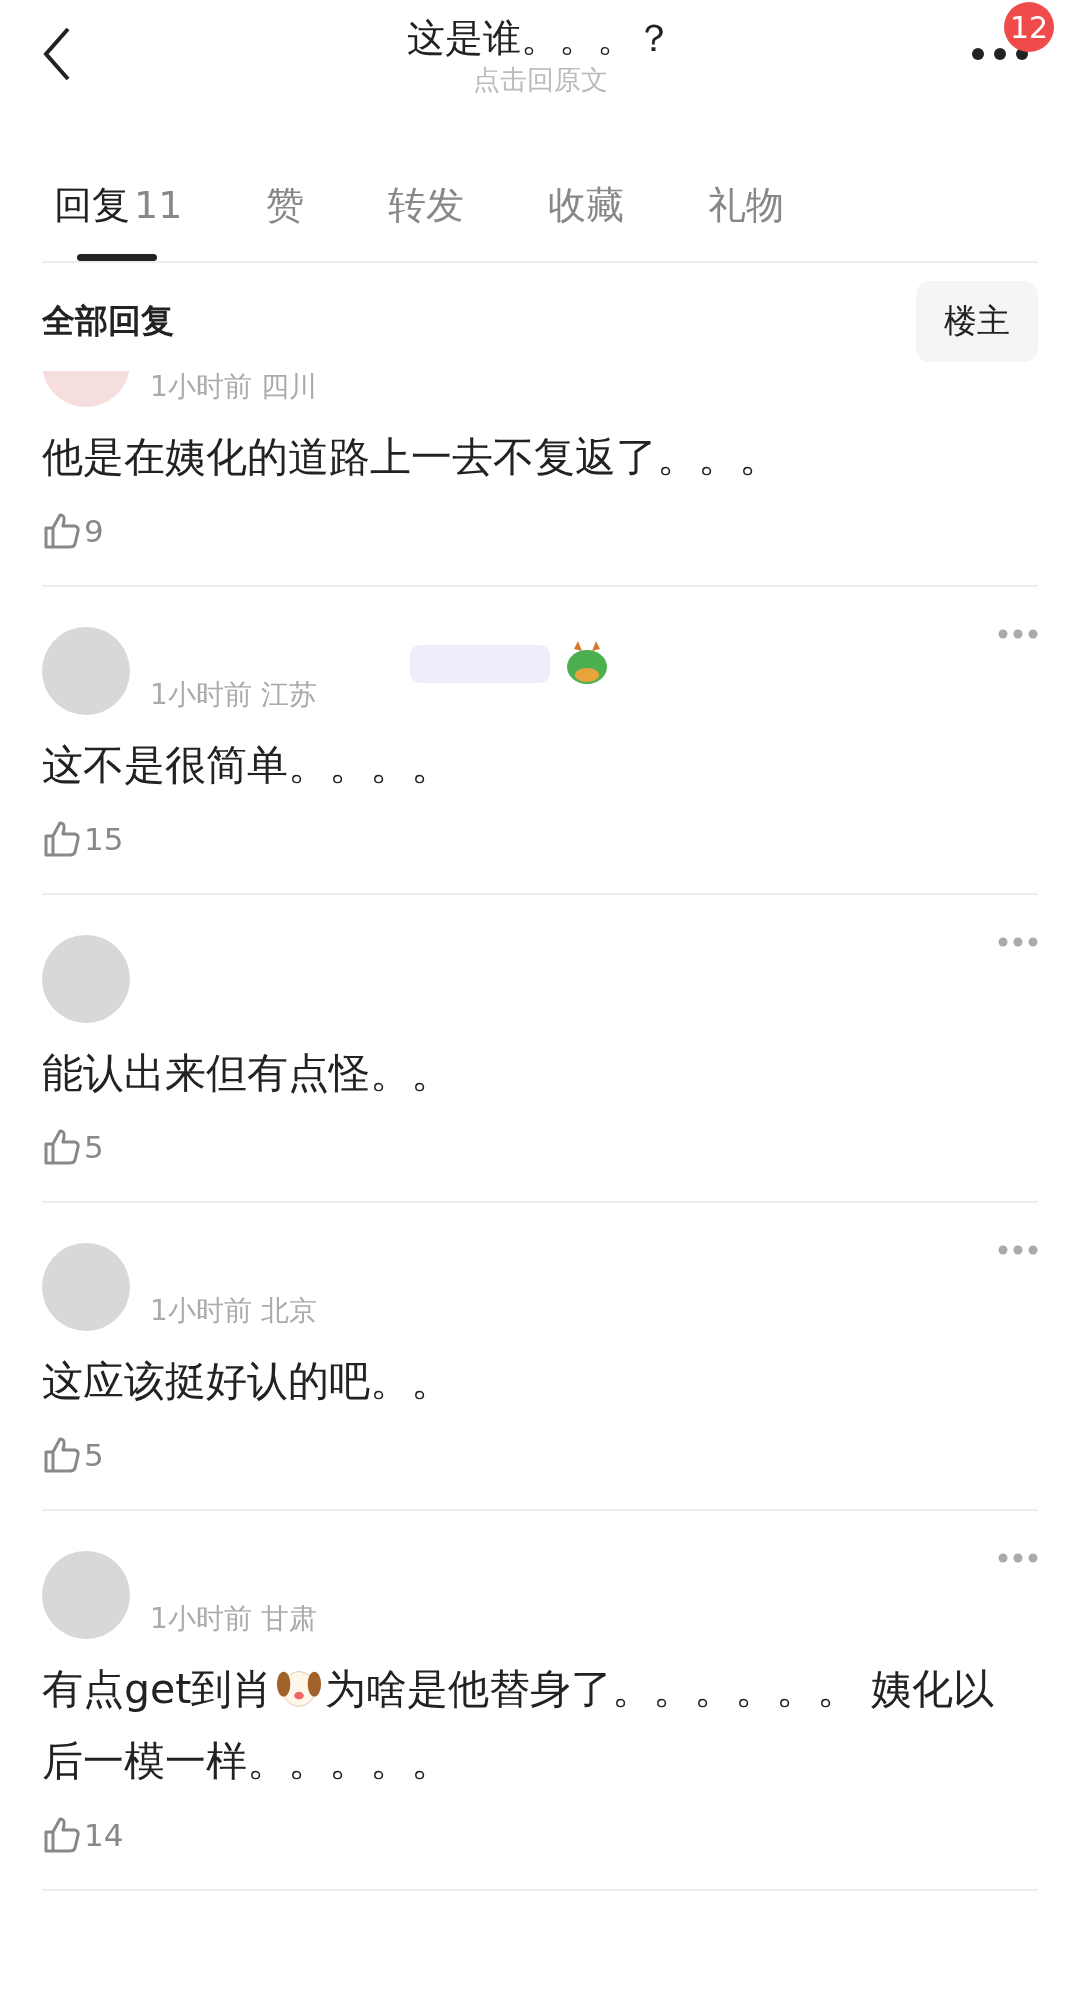 The image size is (1080, 1997). I want to click on like-count: 9, so click(94, 531).